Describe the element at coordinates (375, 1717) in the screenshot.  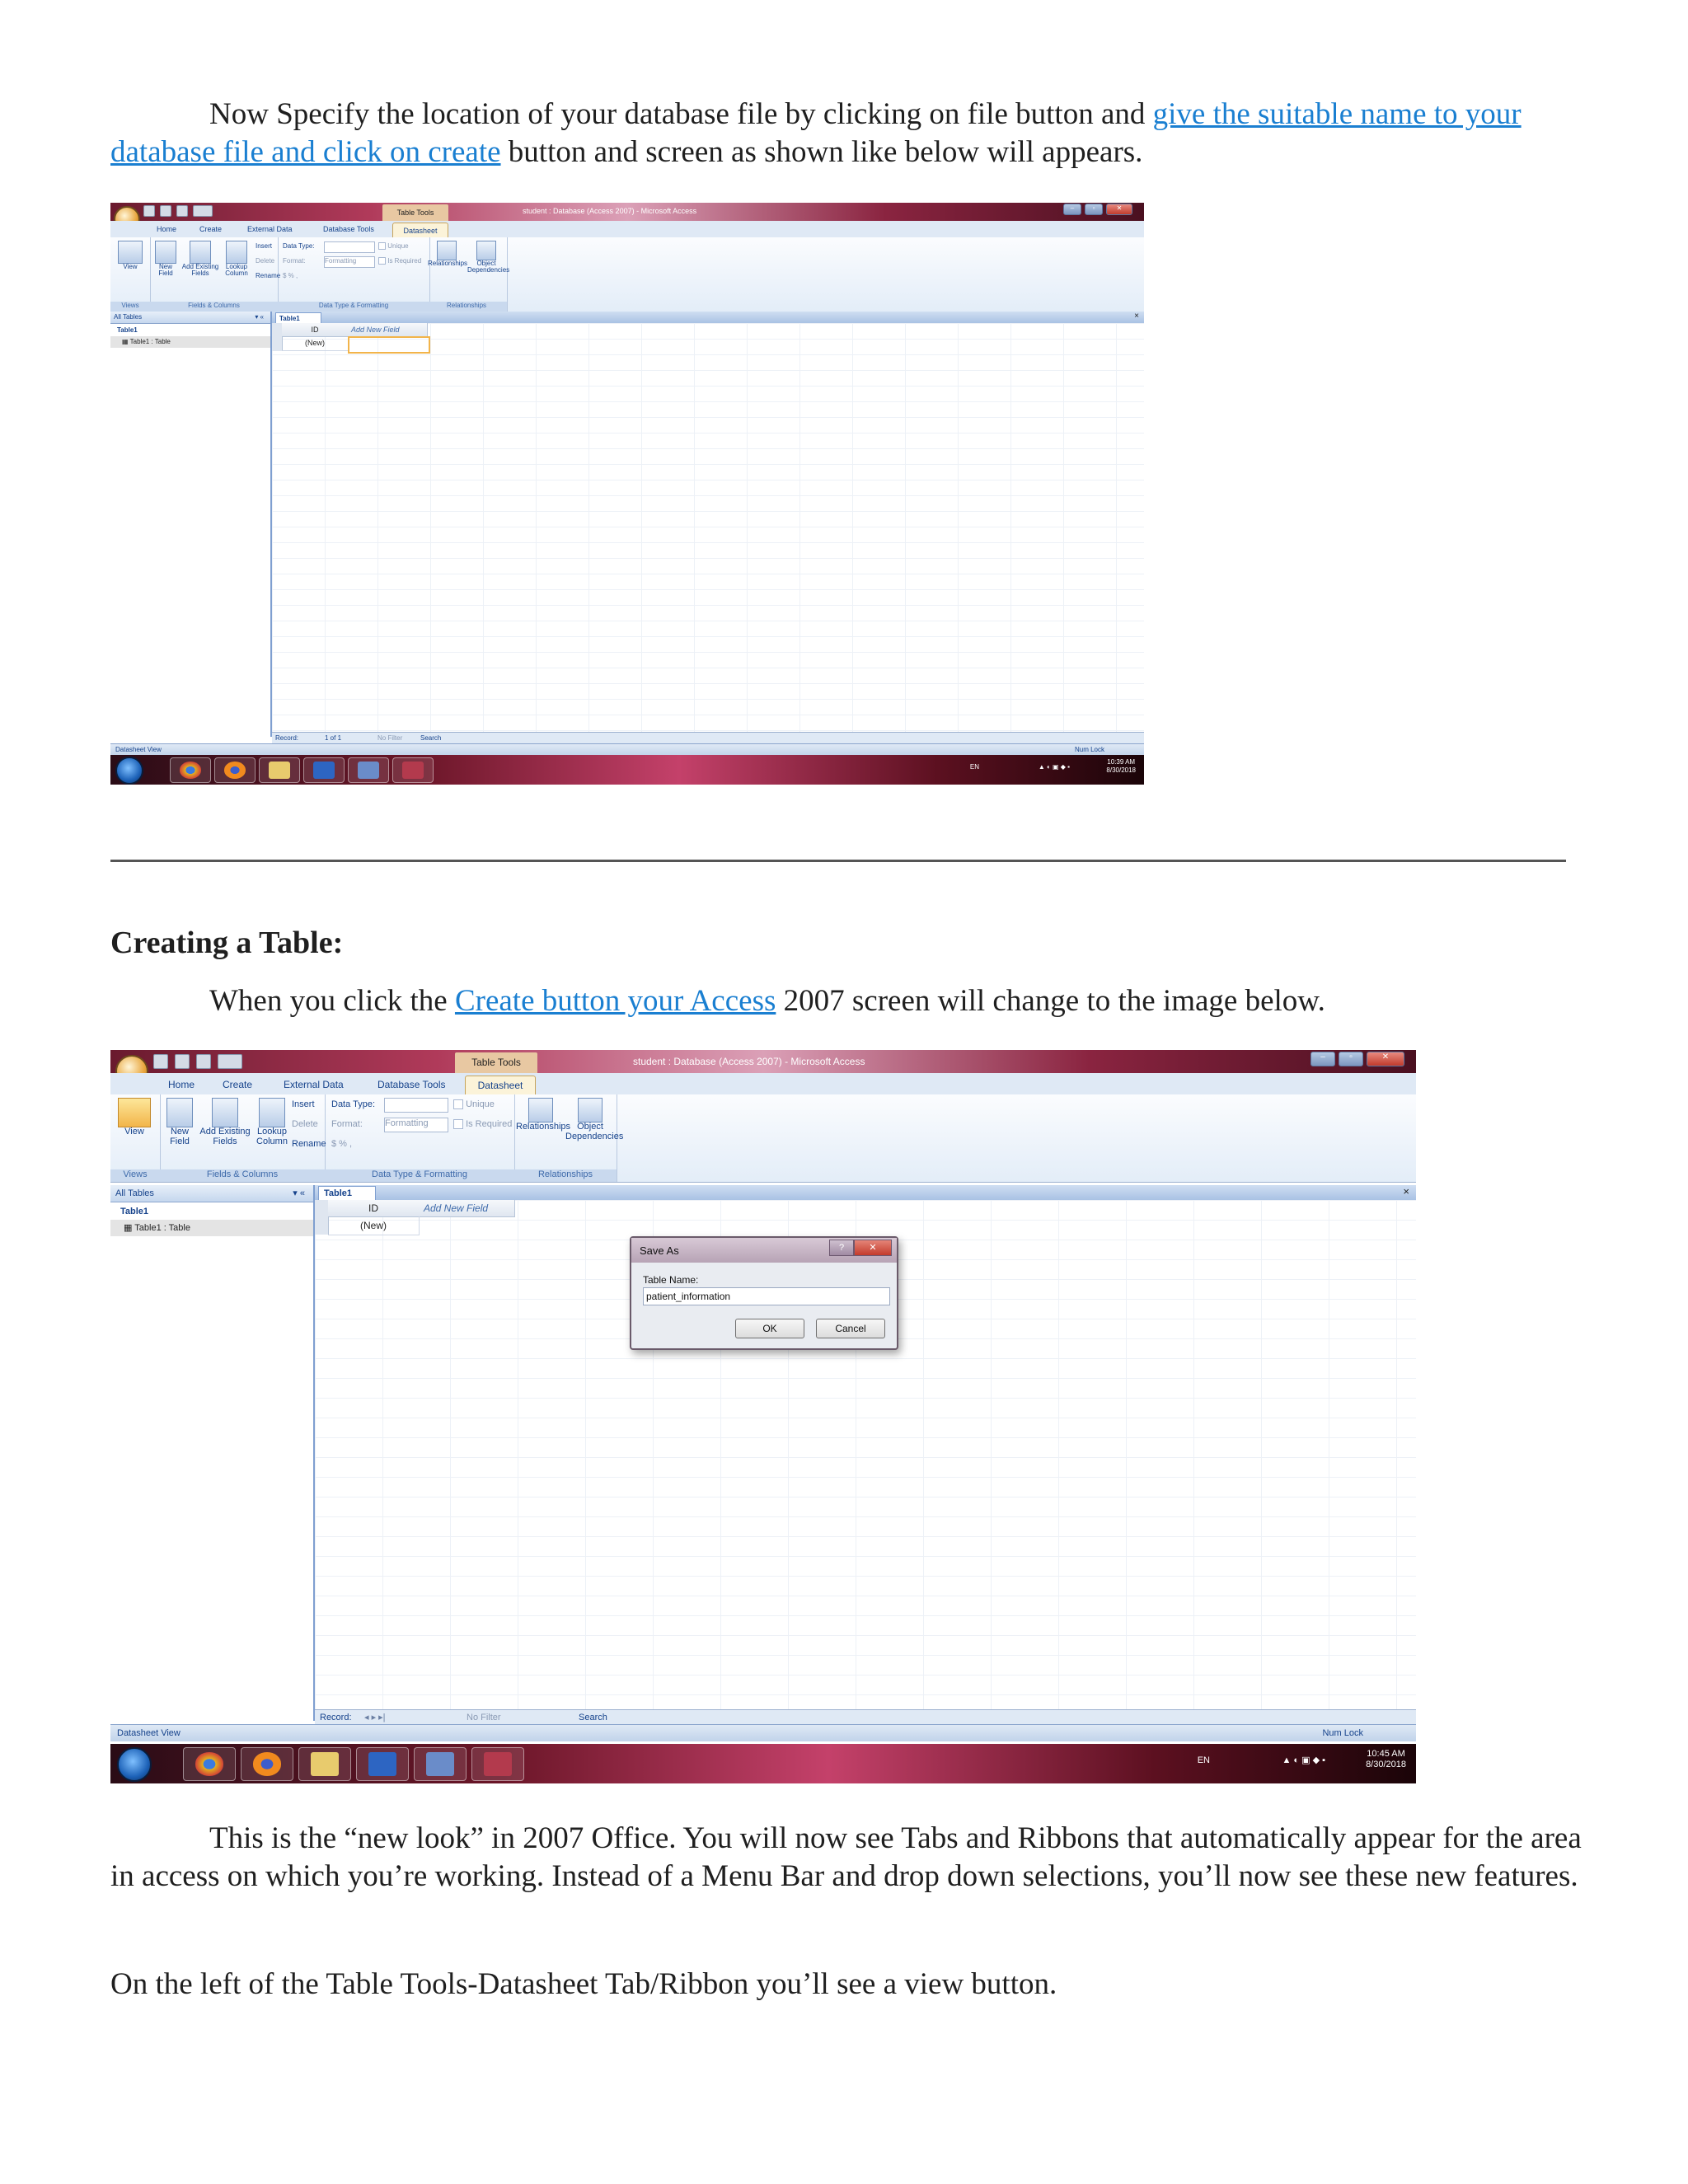
I see `record-nav-arrows: ◂ ▸ ▸|` at that location.